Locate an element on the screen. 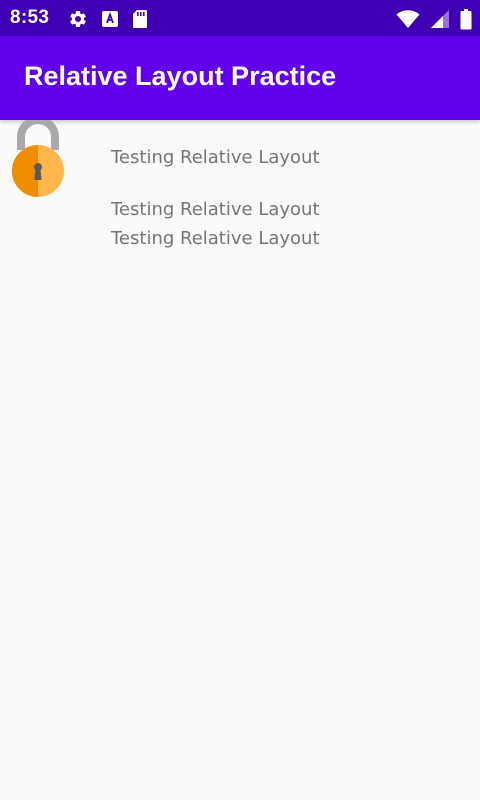  app-bar: Relative Layout Practice is located at coordinates (240, 78).